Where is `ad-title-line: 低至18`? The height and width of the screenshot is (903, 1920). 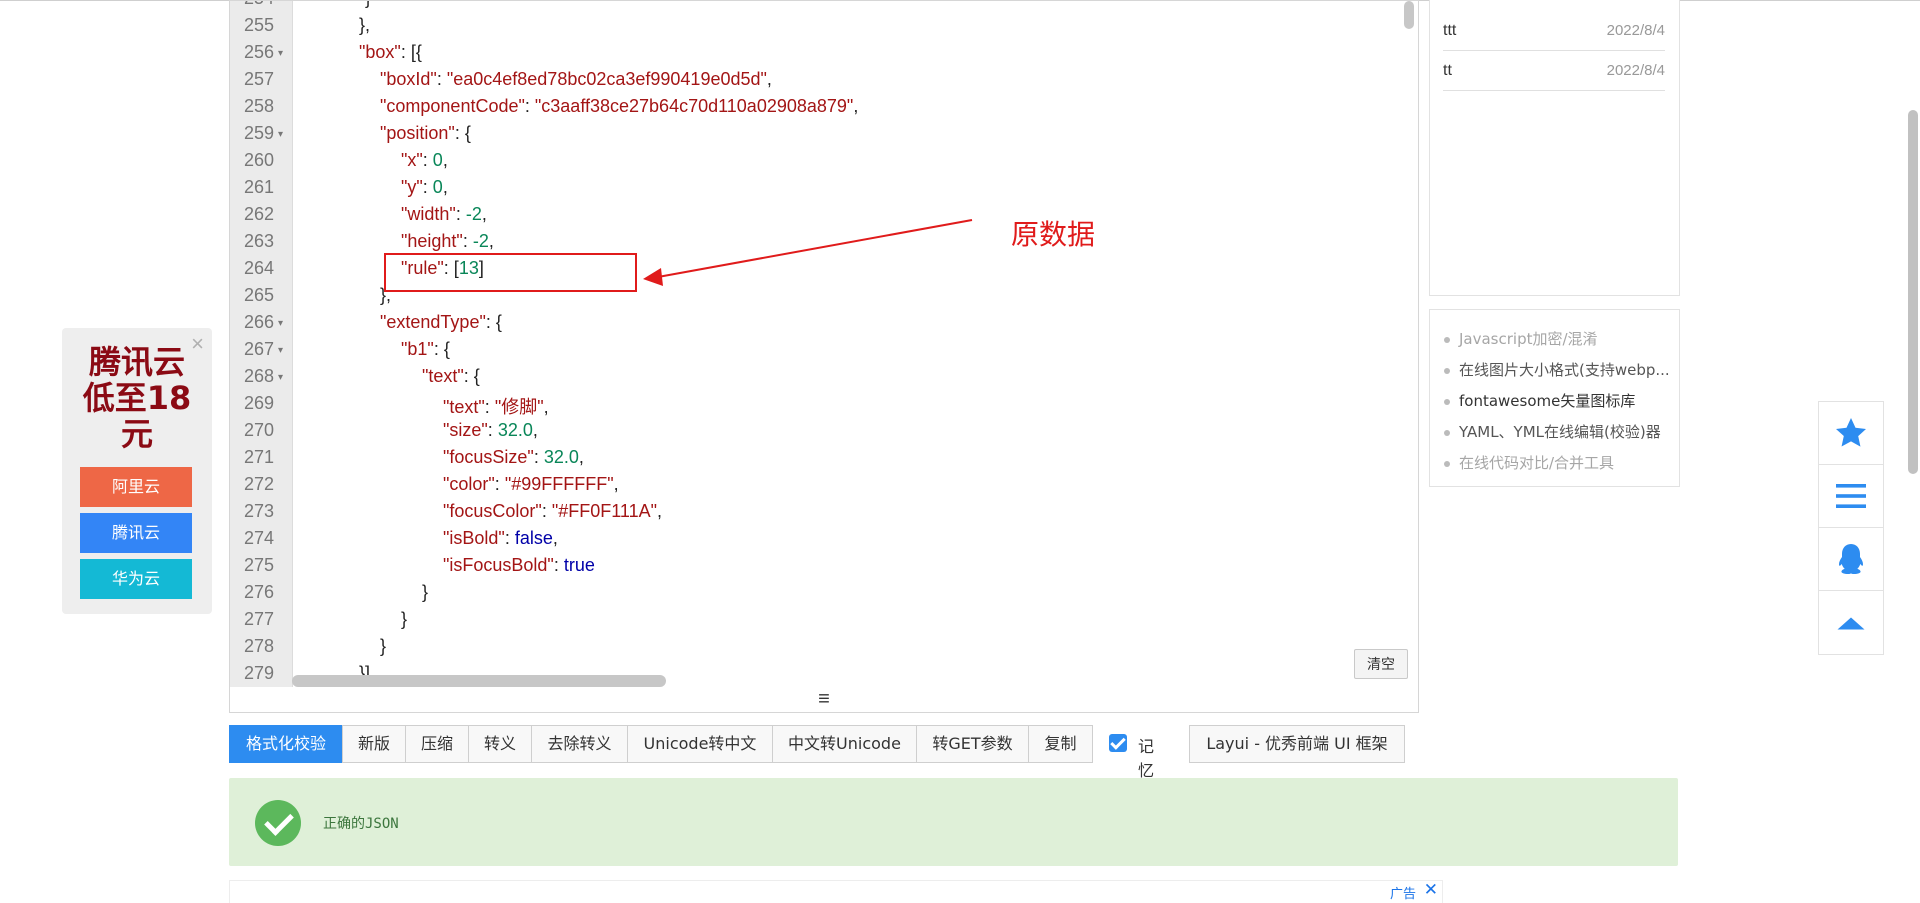 ad-title-line: 低至18 is located at coordinates (137, 398).